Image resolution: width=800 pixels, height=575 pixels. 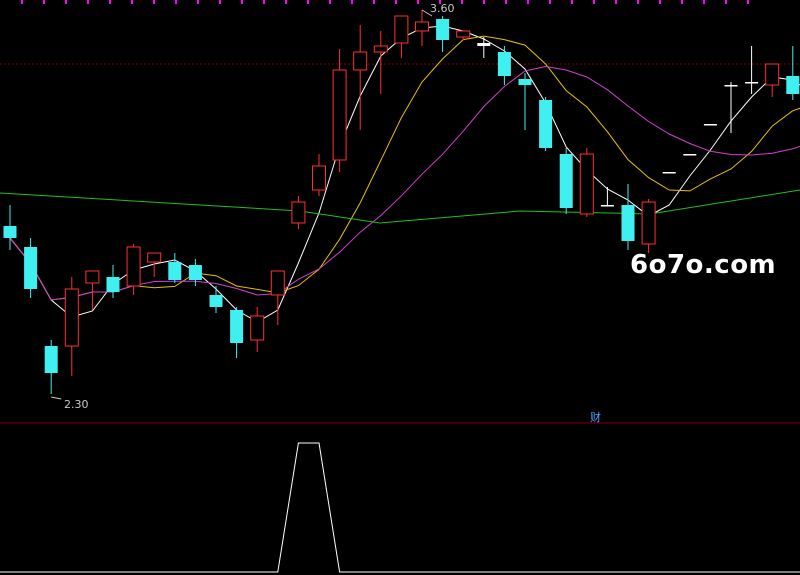 I want to click on low-marker, so click(x=56, y=398).